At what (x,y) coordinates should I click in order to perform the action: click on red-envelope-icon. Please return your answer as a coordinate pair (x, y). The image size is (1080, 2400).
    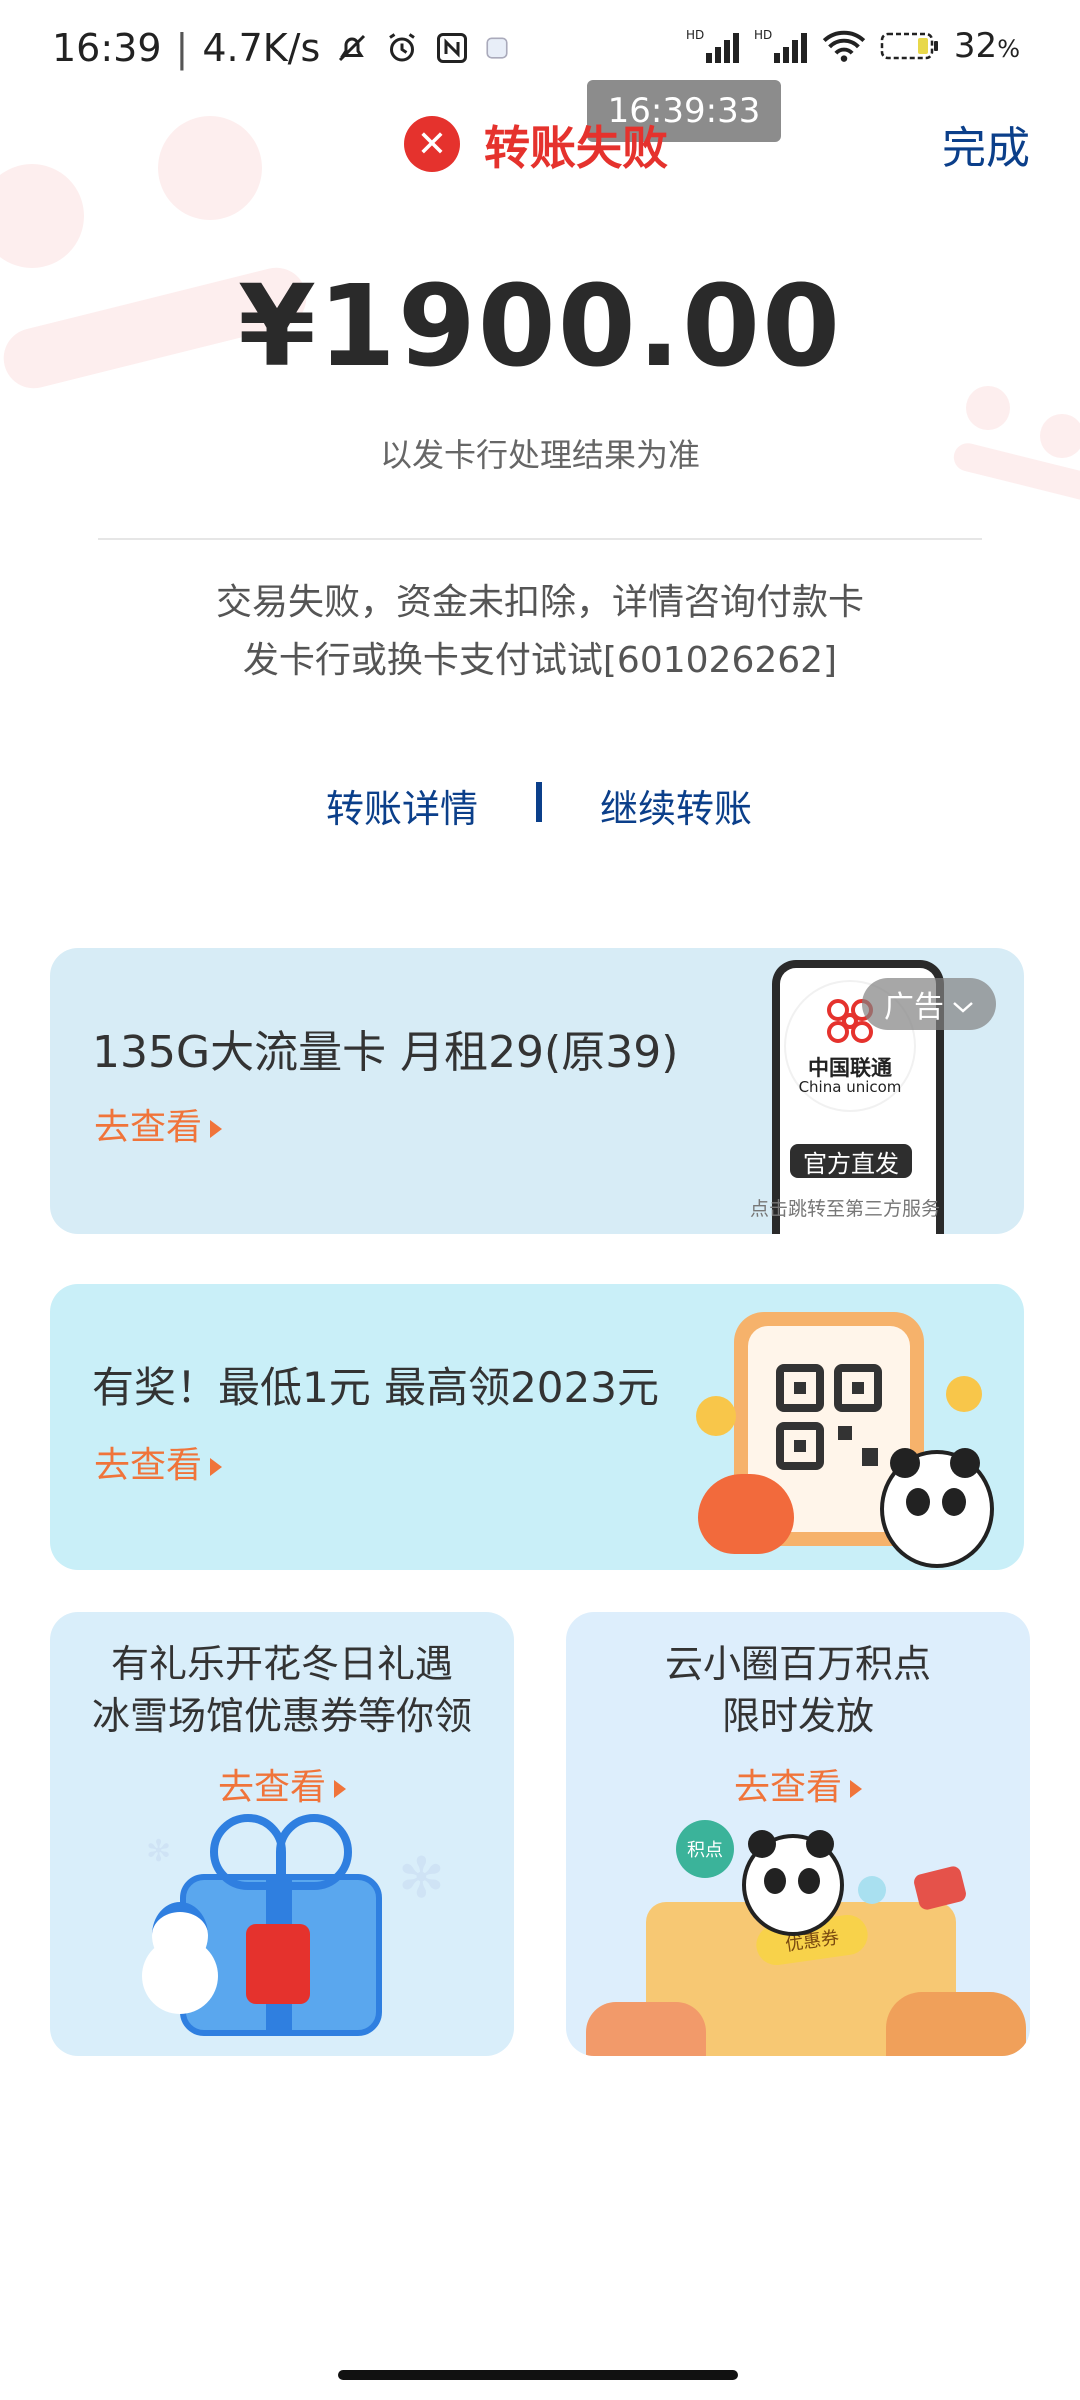
    Looking at the image, I should click on (940, 1888).